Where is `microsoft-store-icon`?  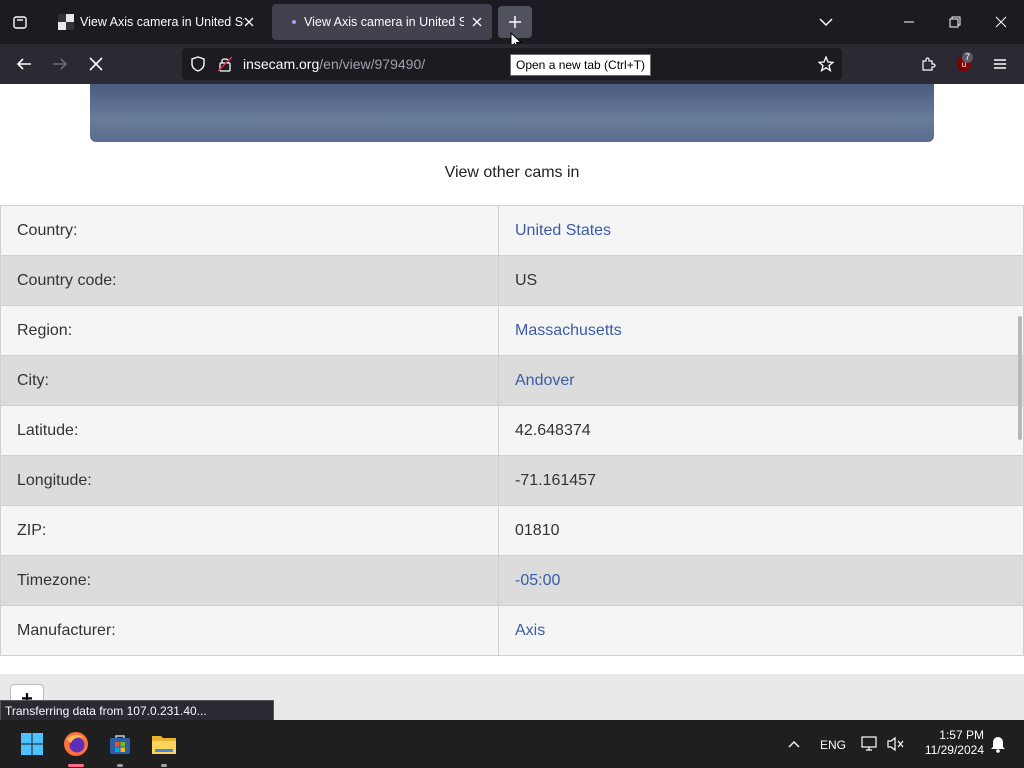
microsoft-store-icon is located at coordinates (120, 744).